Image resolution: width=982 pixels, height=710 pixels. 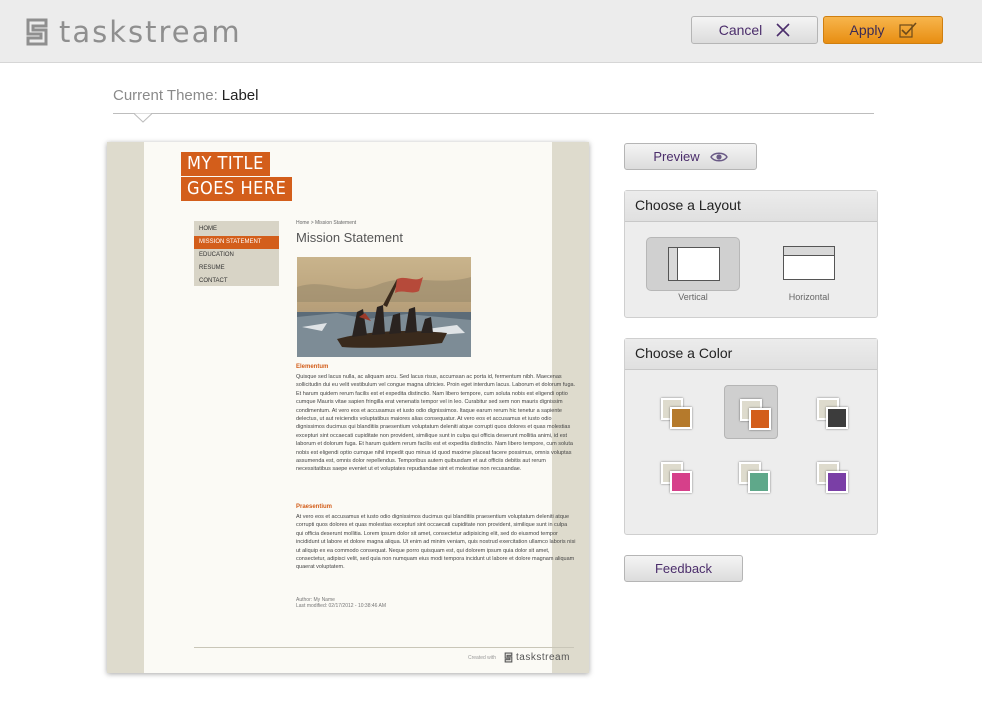 I want to click on eye-icon, so click(x=718, y=156).